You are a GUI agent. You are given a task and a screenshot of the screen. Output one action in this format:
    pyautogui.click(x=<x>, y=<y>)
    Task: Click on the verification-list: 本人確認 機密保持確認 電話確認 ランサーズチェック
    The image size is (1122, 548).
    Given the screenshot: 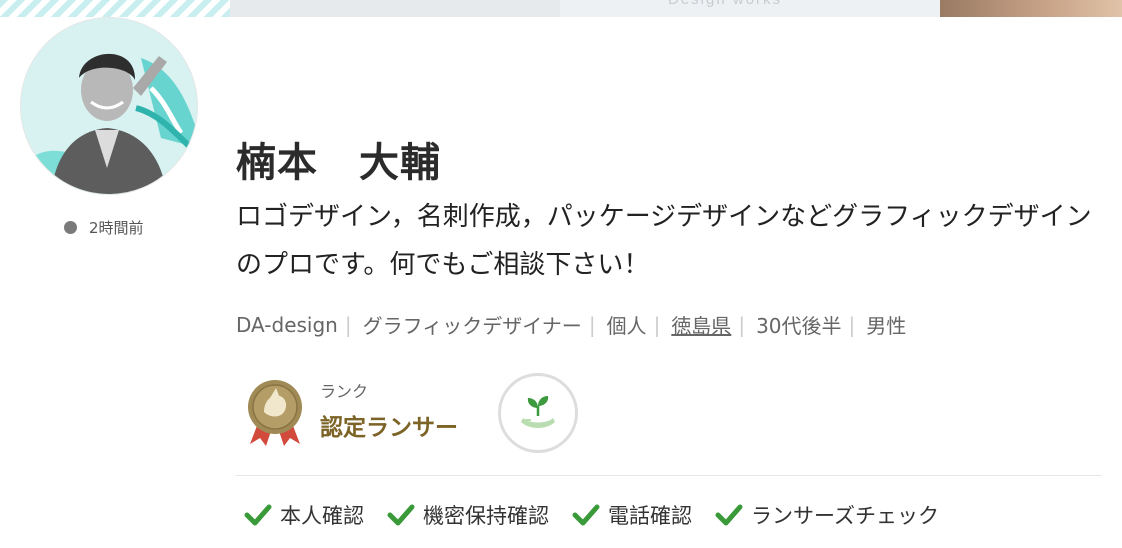 What is the action you would take?
    pyautogui.click(x=603, y=515)
    